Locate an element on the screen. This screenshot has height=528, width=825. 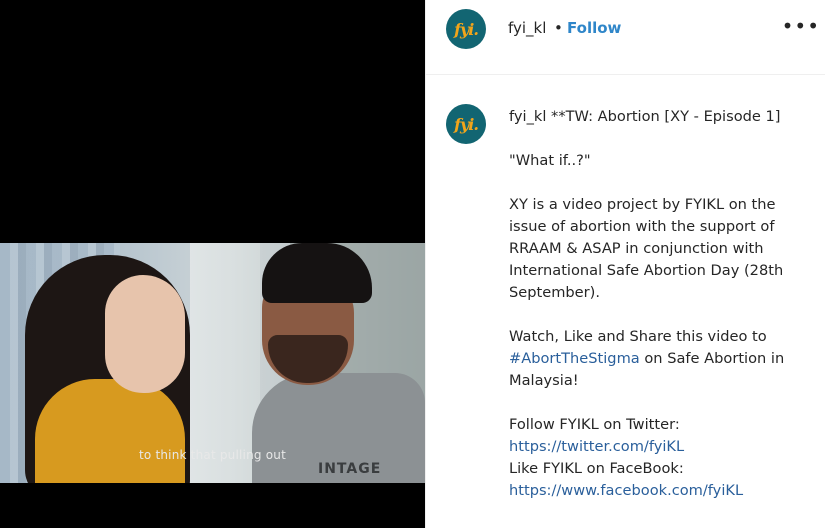
header-username: fyi_kl is located at coordinates (527, 28).